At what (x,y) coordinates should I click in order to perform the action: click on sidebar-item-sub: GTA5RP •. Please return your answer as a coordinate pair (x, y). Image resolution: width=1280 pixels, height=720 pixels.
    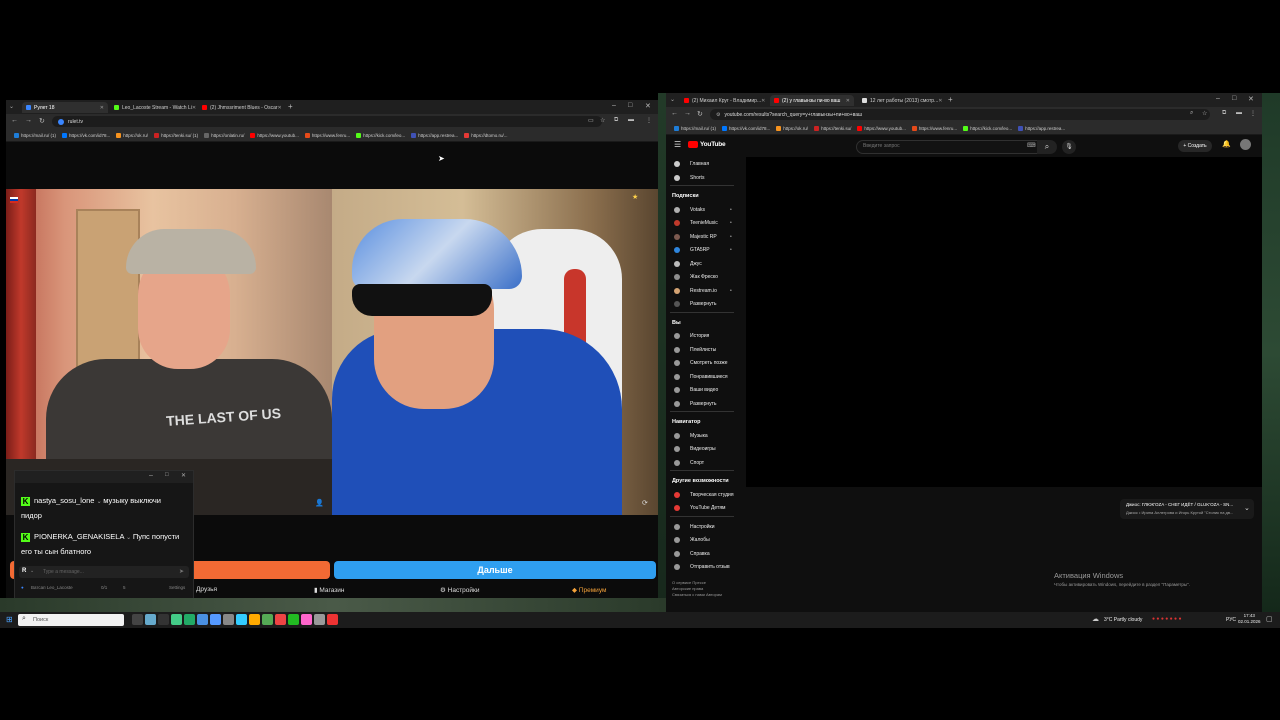
    Looking at the image, I should click on (703, 250).